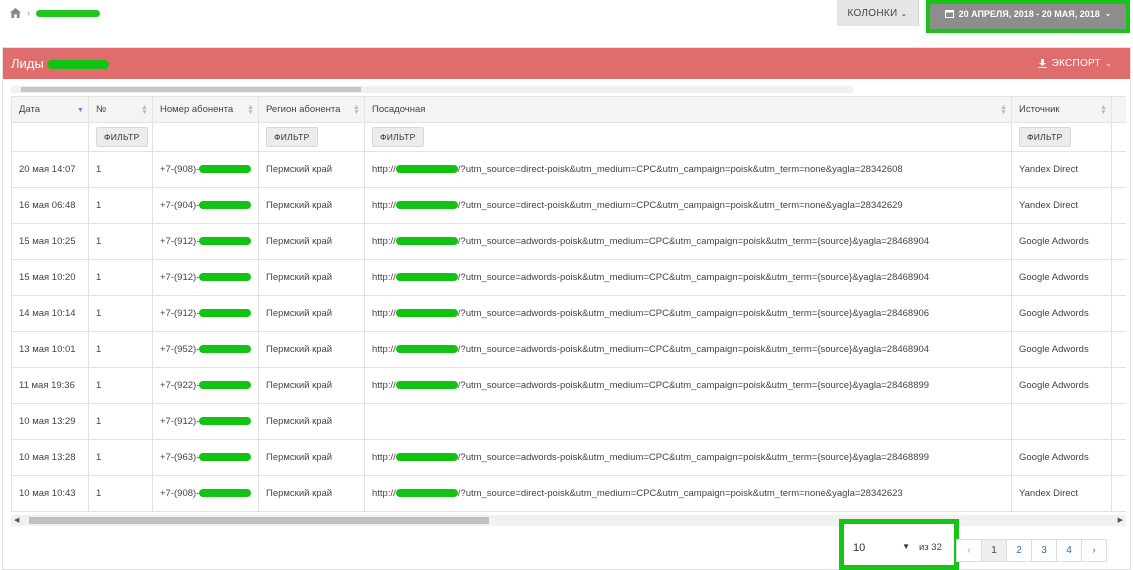 The image size is (1133, 570). What do you see at coordinates (292, 137) in the screenshot?
I see `filter-button-region: ФИЛЬТР` at bounding box center [292, 137].